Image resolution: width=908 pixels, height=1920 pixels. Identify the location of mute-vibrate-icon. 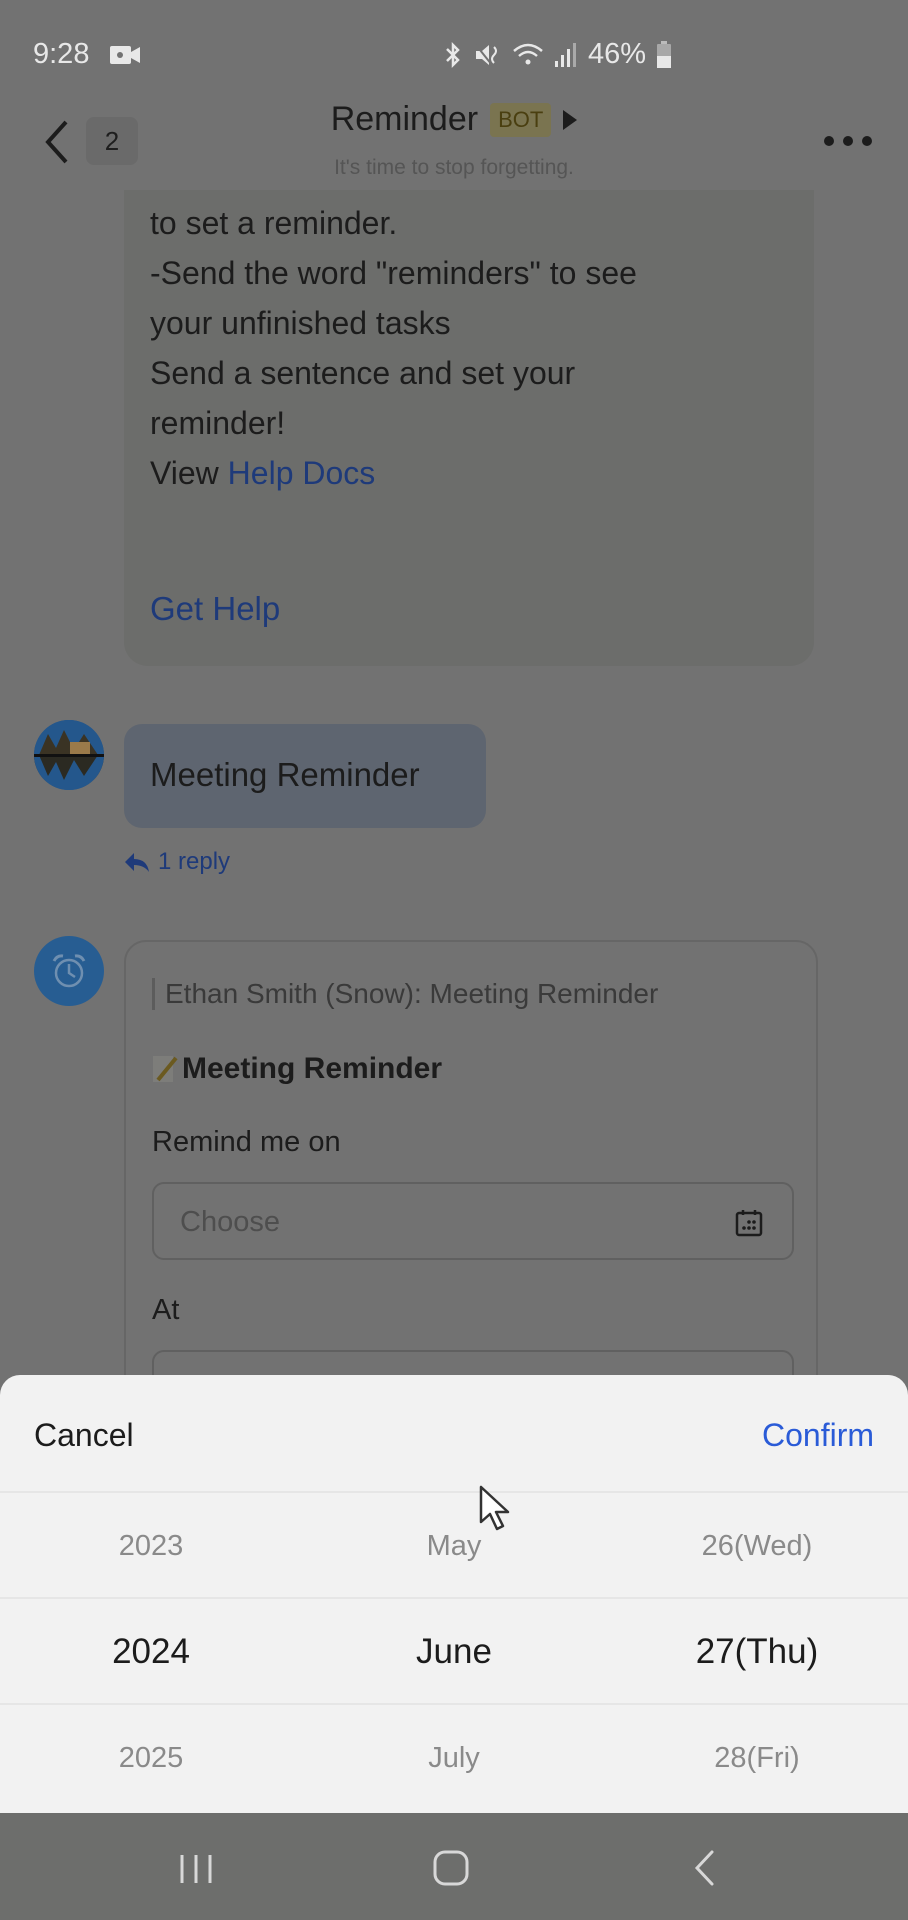
(486, 54).